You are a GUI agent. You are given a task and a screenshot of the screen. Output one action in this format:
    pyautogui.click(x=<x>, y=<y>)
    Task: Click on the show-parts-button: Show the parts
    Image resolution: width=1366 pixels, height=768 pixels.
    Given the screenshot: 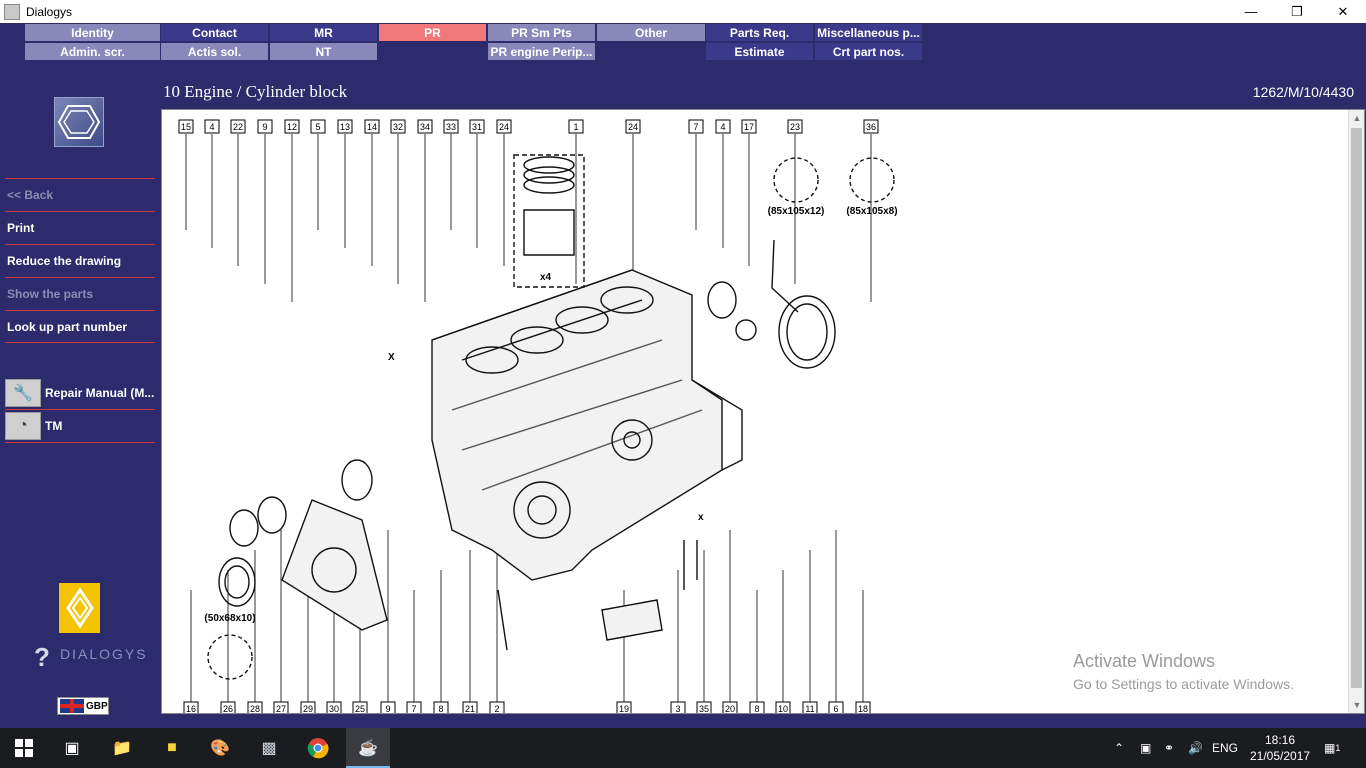 What is the action you would take?
    pyautogui.click(x=80, y=293)
    